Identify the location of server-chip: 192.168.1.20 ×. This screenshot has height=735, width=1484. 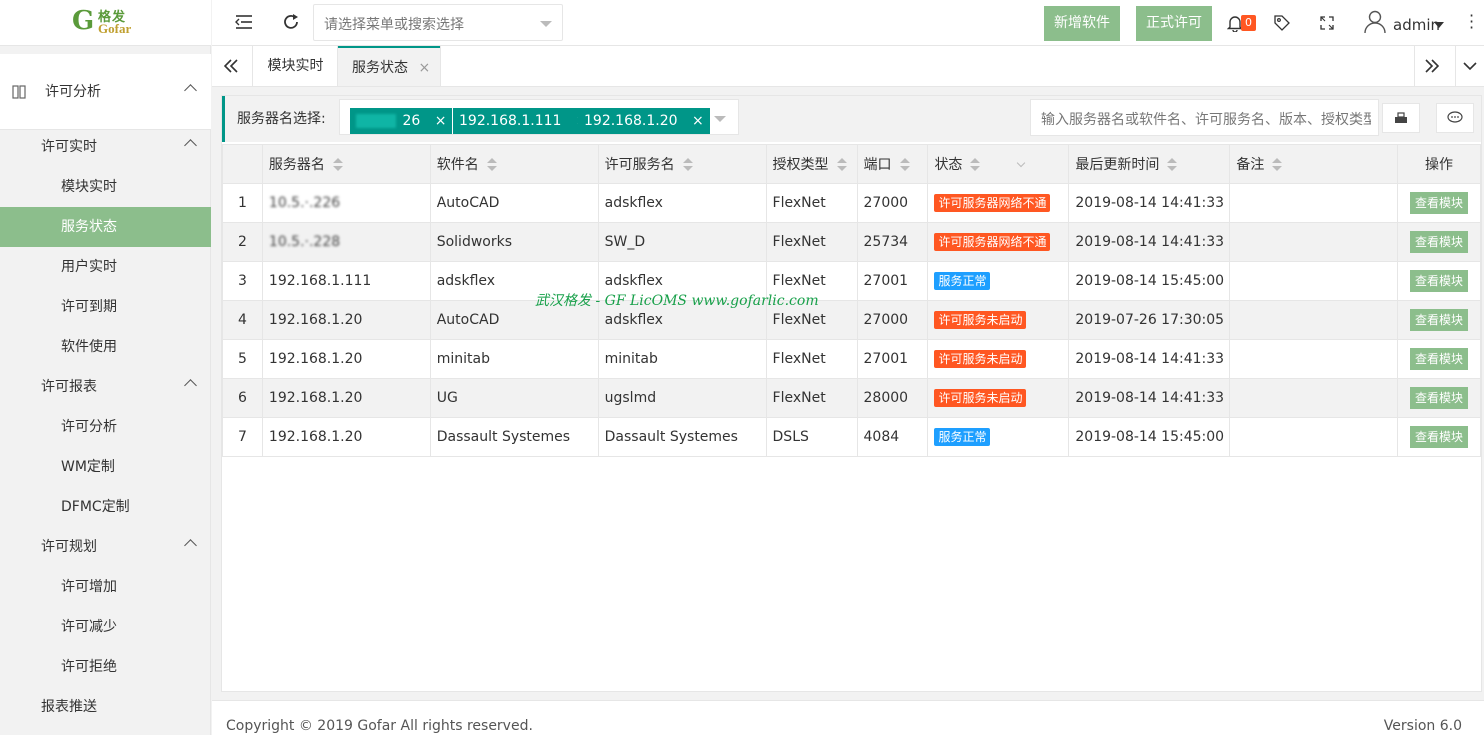
(644, 121).